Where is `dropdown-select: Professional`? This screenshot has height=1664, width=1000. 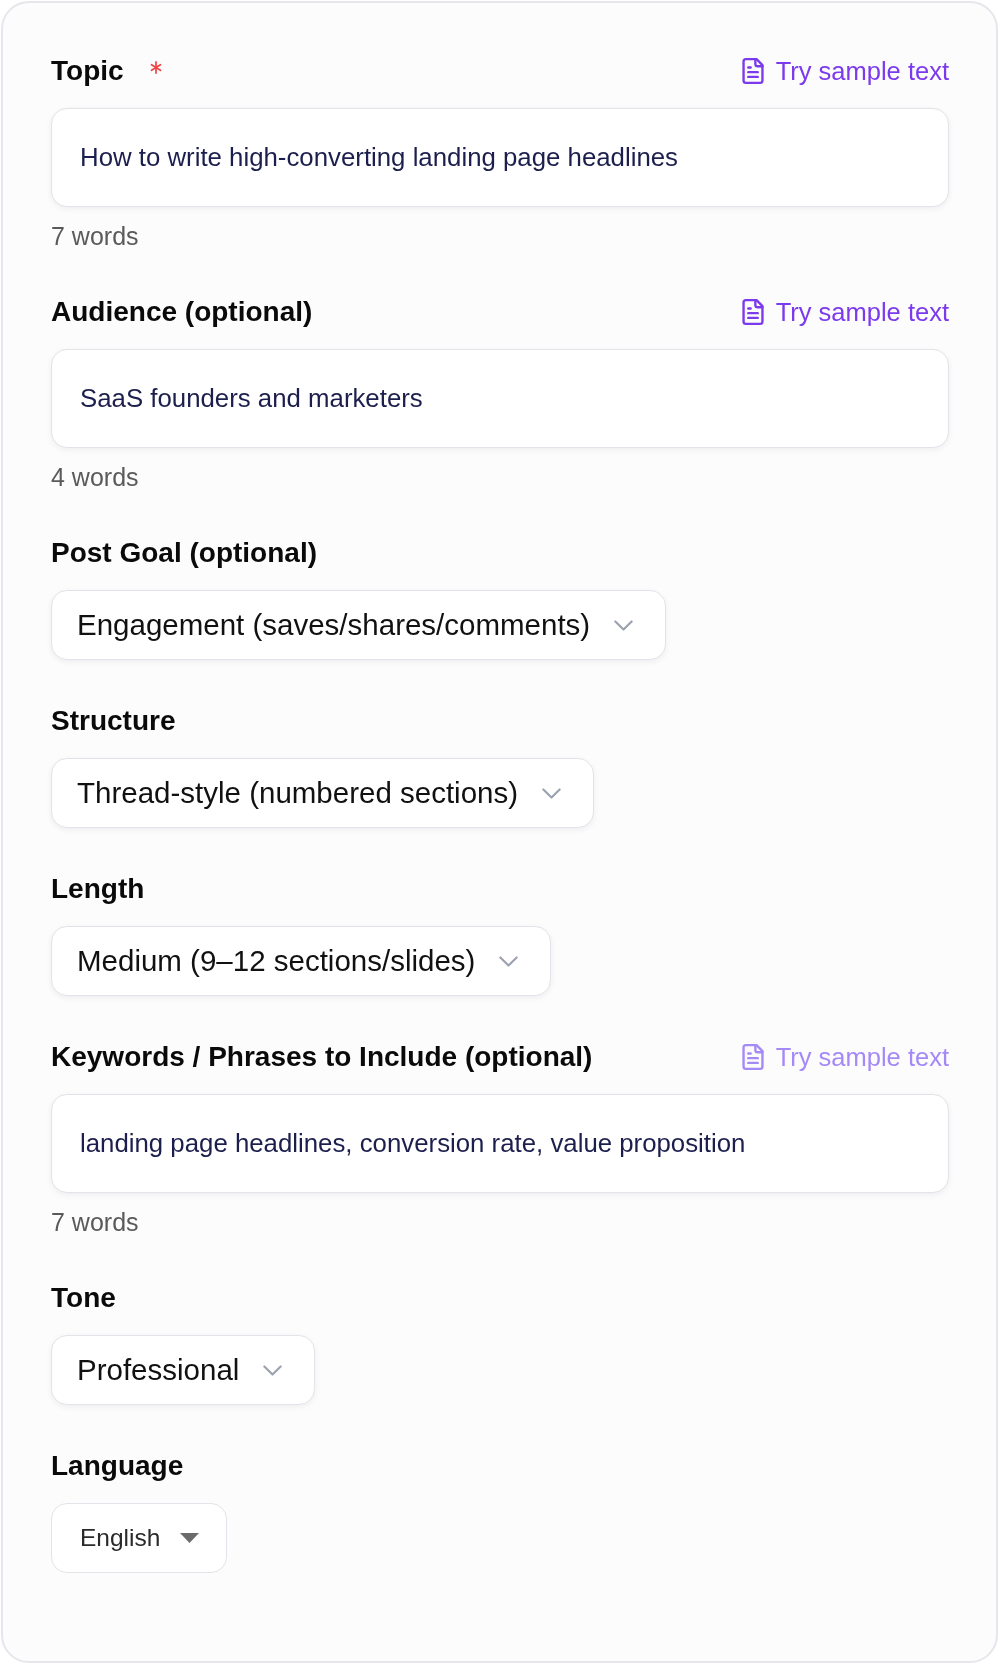
dropdown-select: Professional is located at coordinates (183, 1370).